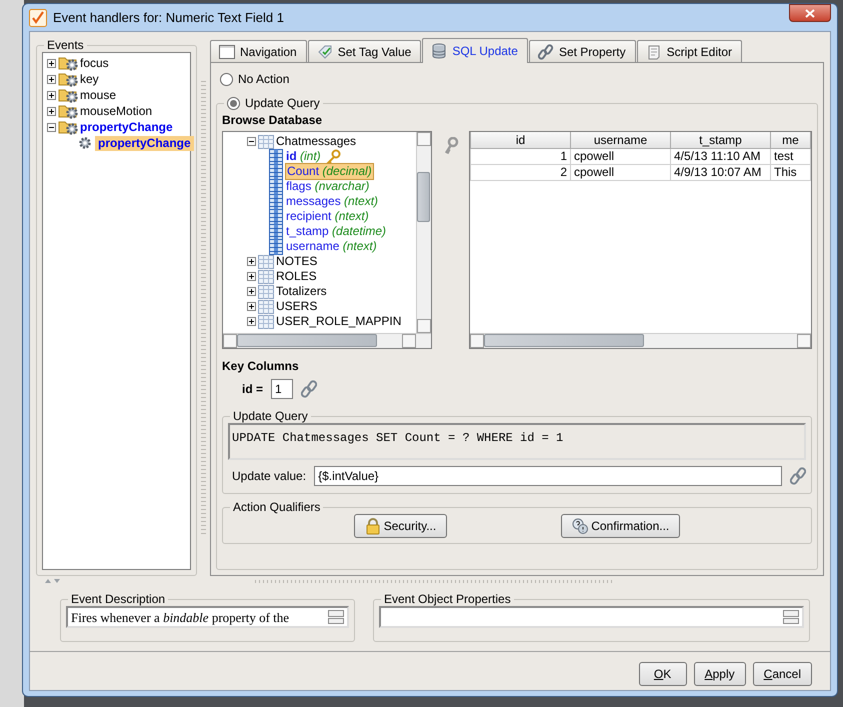 This screenshot has height=707, width=843. What do you see at coordinates (301, 291) in the screenshot?
I see `table-name: Totalizers` at bounding box center [301, 291].